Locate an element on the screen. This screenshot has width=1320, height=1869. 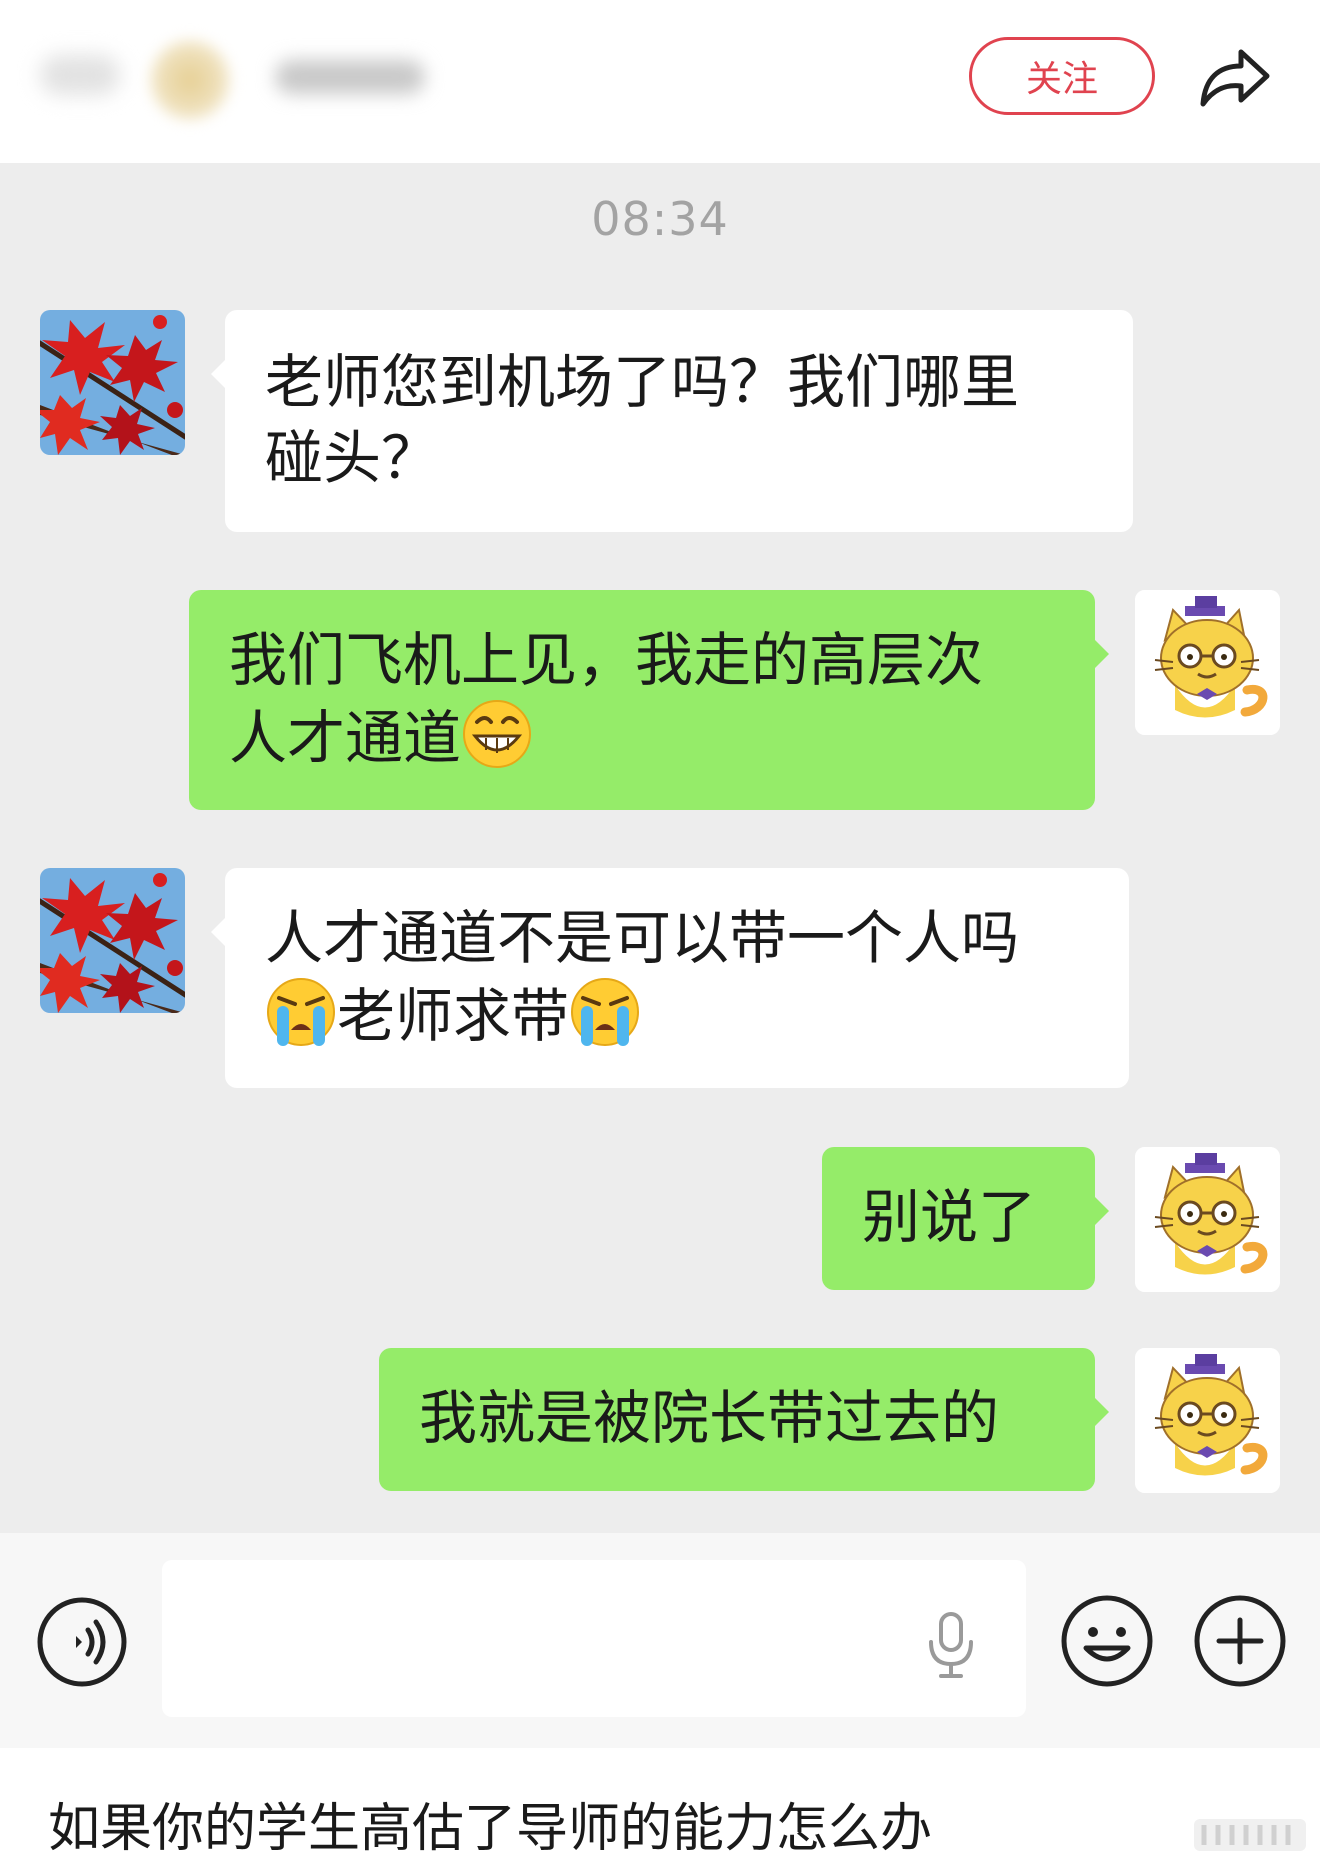
message-bubble-sent: 我们飞机上见，我走的高层次 人才通道 is located at coordinates (649, 700).